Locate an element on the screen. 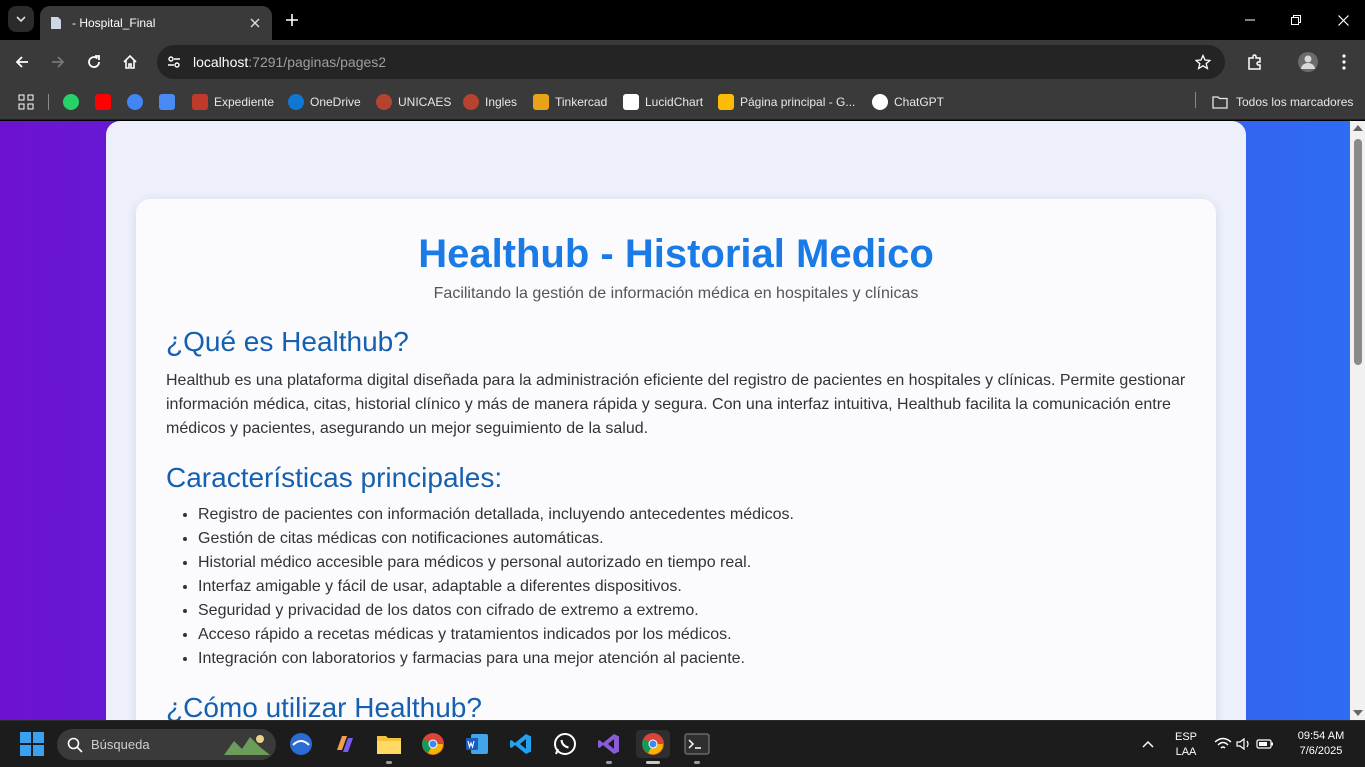  url-text: localhost:7291/paginas/pages2 is located at coordinates (289, 62).